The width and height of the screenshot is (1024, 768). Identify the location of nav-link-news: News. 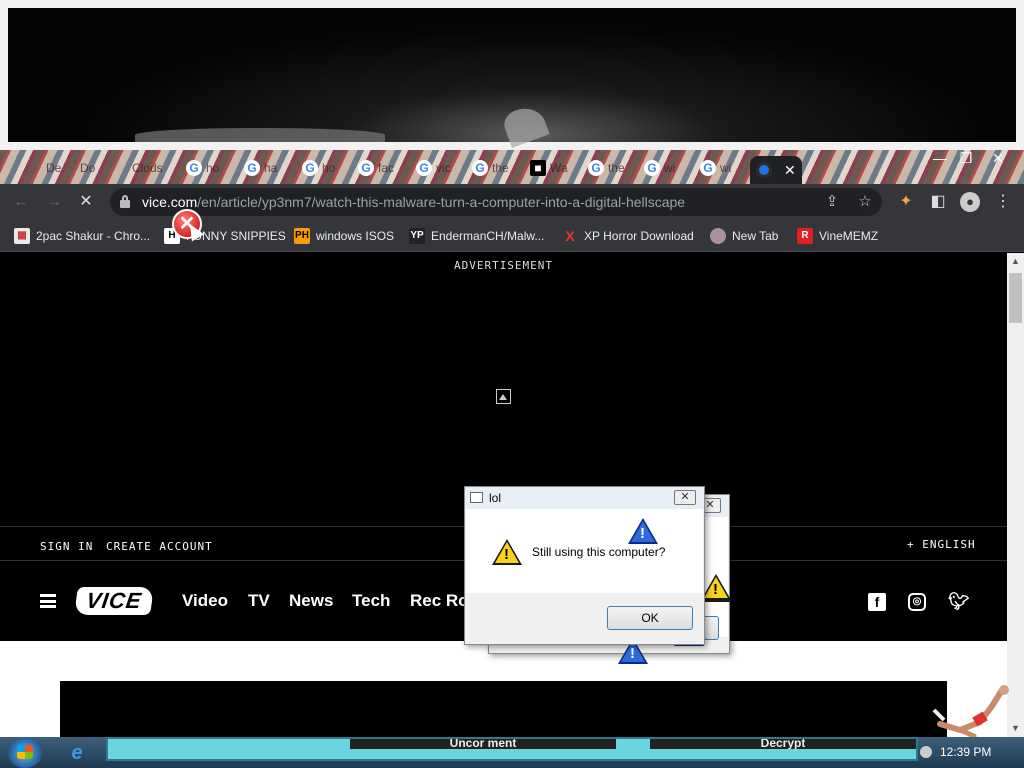
(311, 601).